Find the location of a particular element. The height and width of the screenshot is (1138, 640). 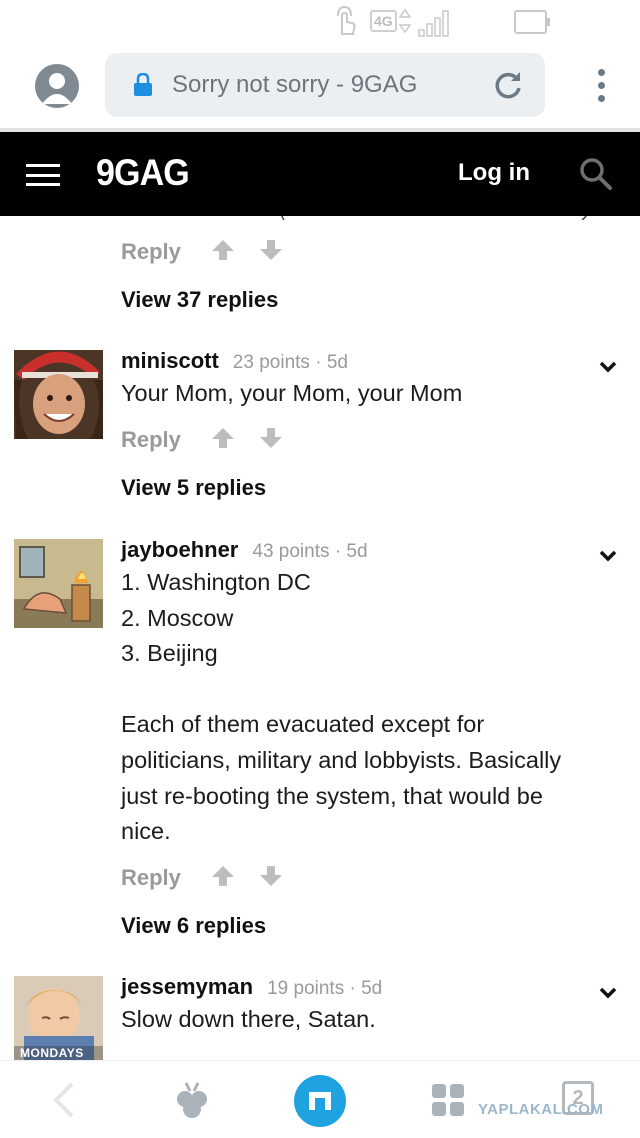

profile-icon is located at coordinates (57, 86).